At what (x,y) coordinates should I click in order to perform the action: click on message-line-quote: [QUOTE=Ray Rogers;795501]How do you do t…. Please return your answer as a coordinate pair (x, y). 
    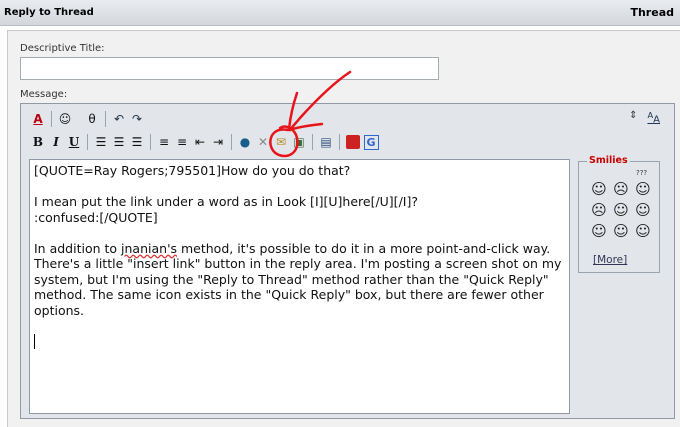
    Looking at the image, I should click on (192, 170).